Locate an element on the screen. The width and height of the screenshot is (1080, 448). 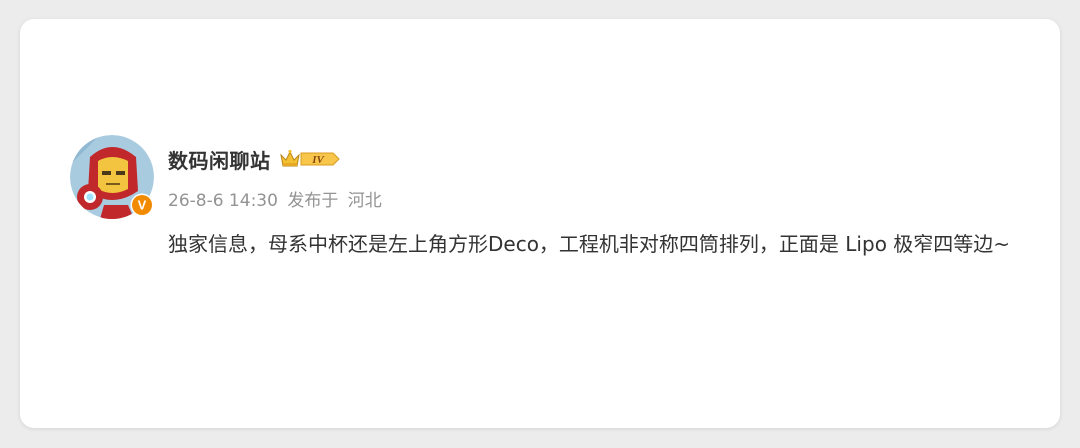
author-row: 数码闲聊站 IV is located at coordinates (254, 159).